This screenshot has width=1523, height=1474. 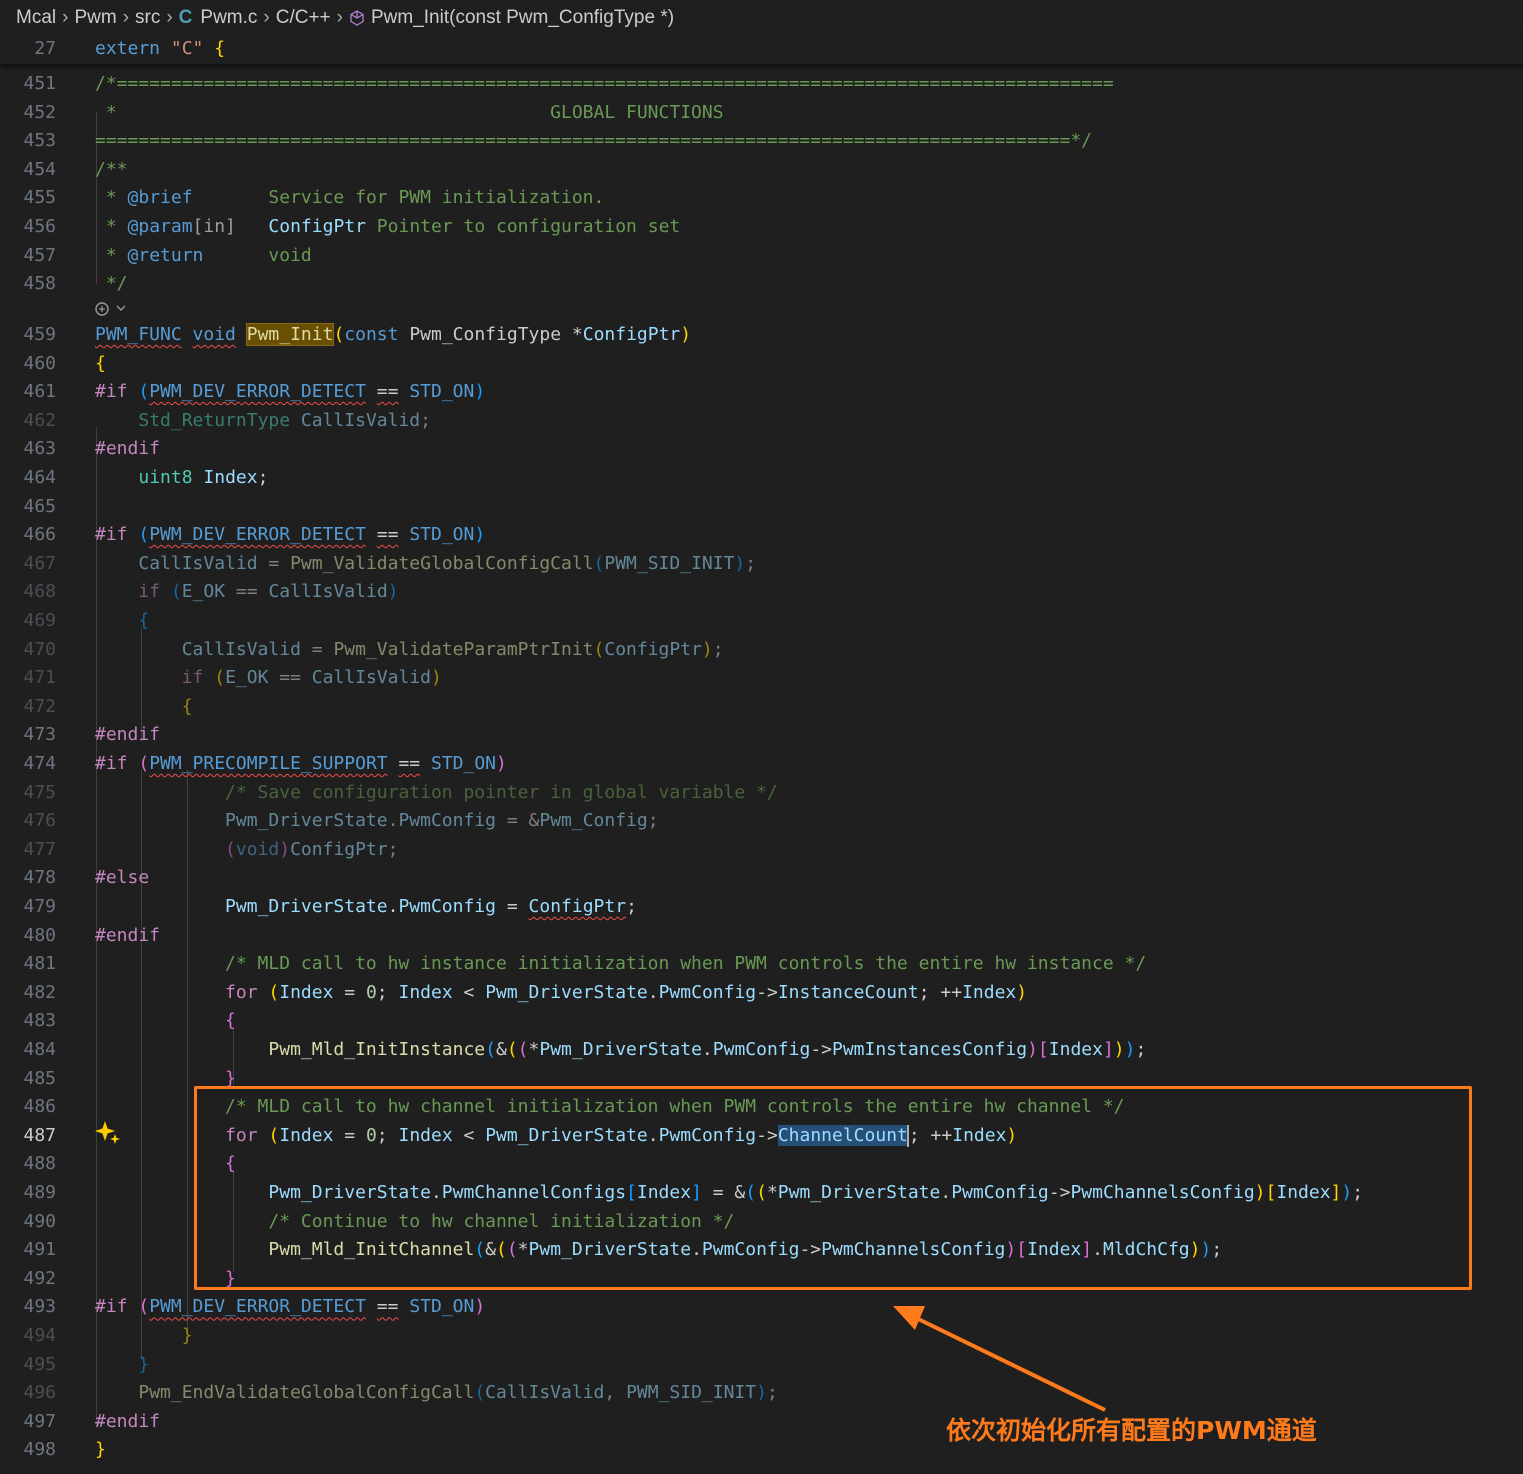 What do you see at coordinates (1131, 1430) in the screenshot?
I see `annotation-text: 依次初始化所有配置的PWM通道` at bounding box center [1131, 1430].